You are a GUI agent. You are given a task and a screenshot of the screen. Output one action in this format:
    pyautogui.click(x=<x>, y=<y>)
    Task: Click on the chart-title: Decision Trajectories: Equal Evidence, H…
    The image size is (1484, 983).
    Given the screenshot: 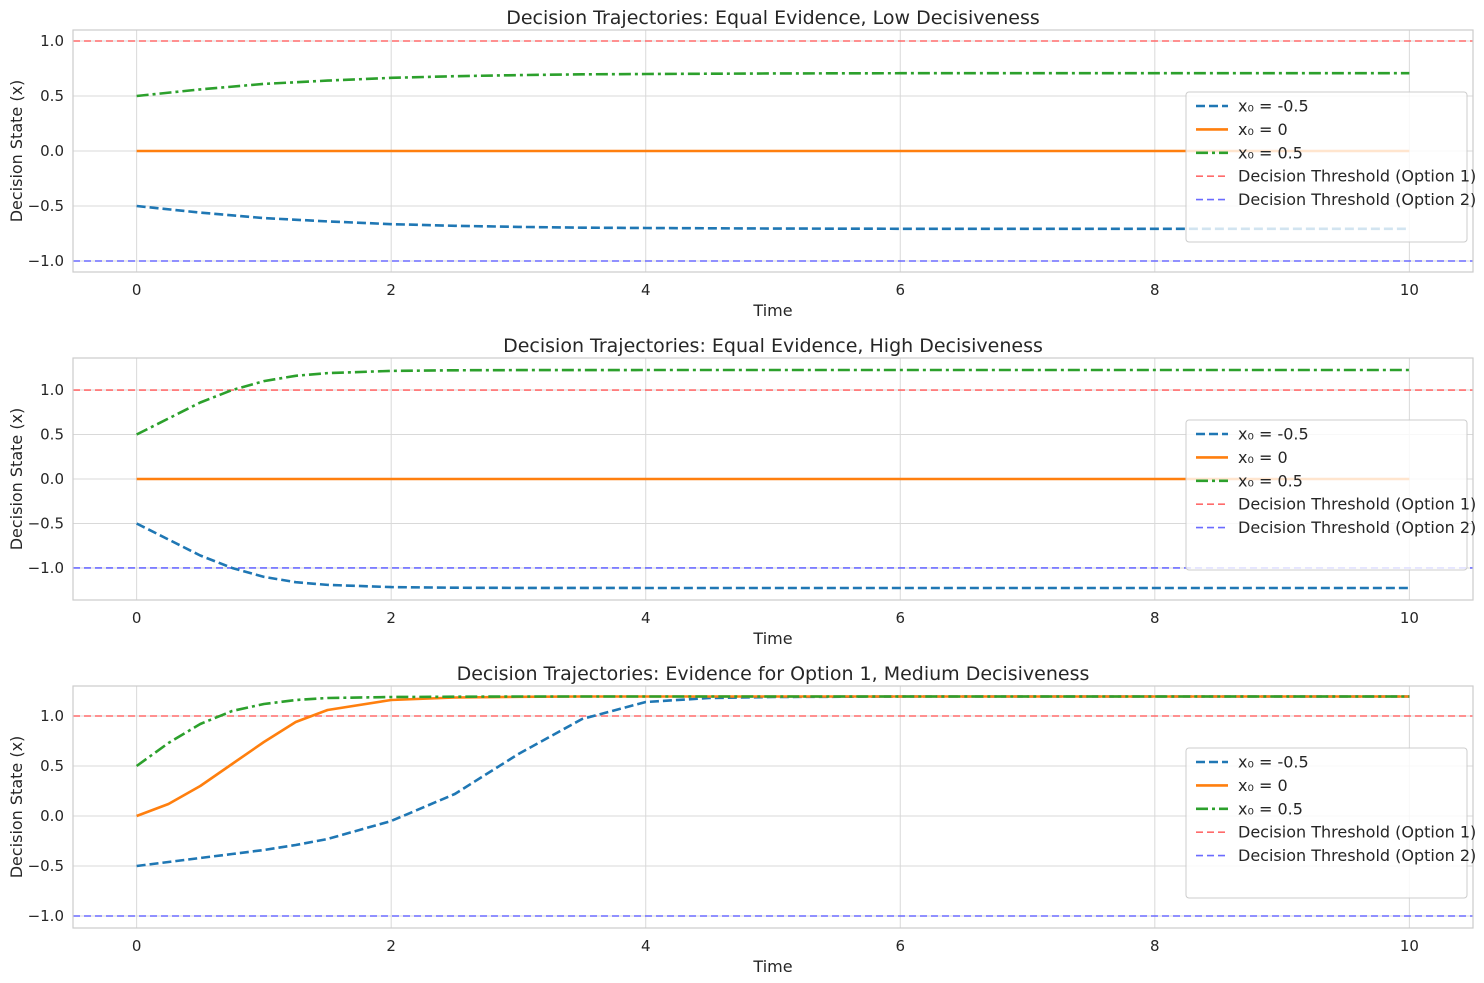 What is the action you would take?
    pyautogui.click(x=773, y=346)
    